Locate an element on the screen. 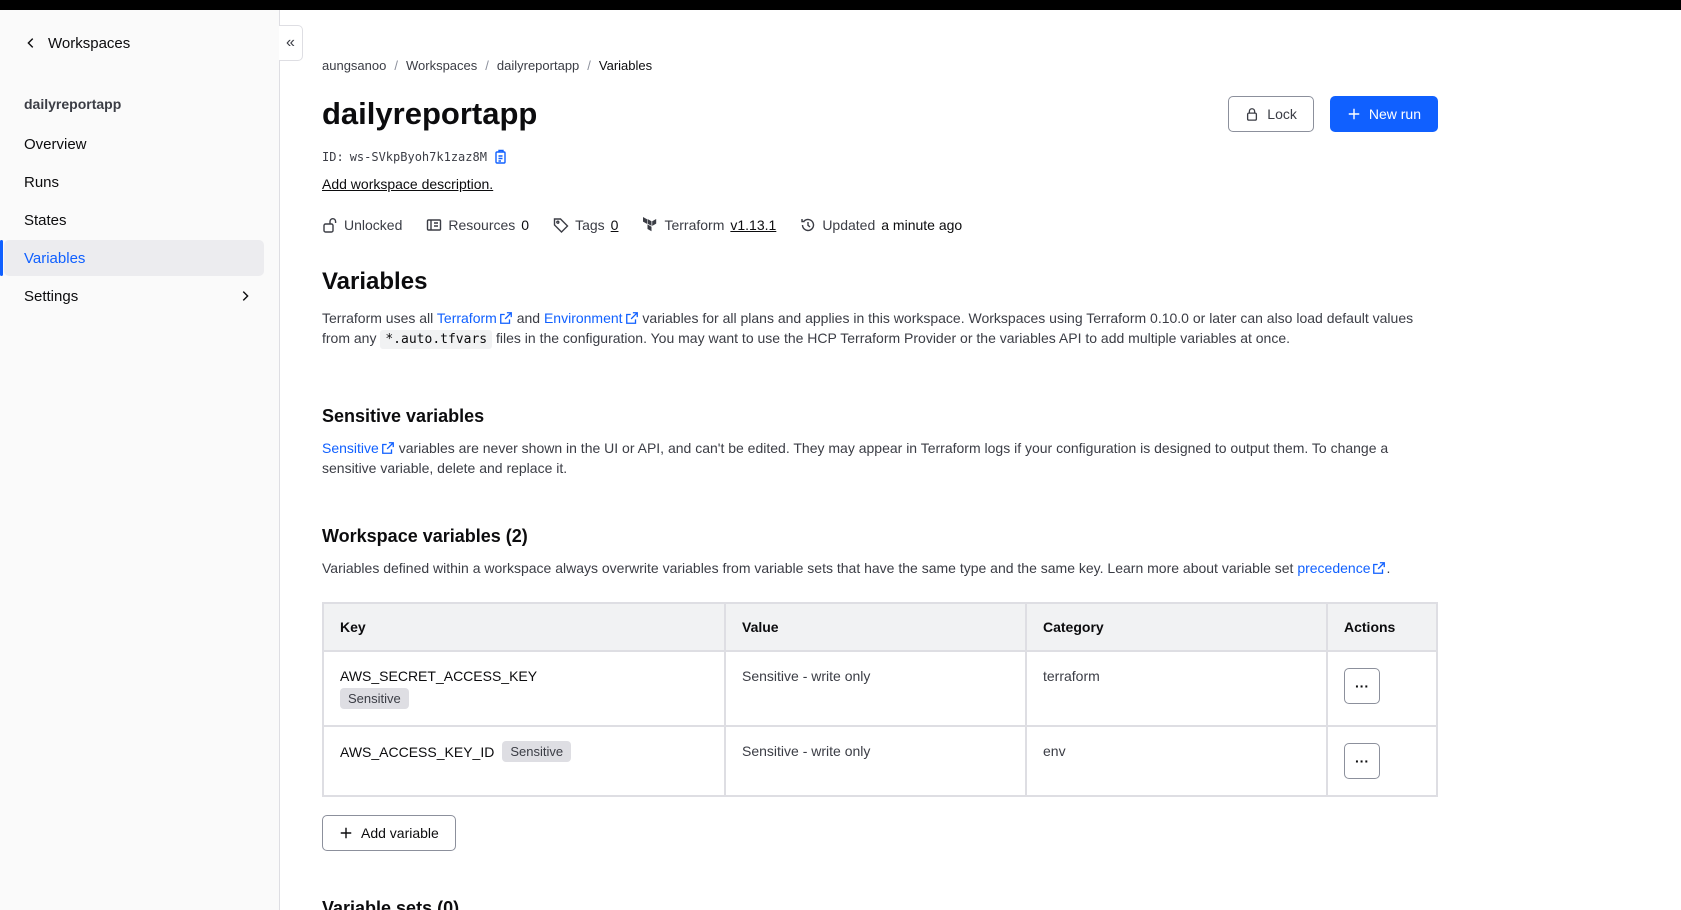 Image resolution: width=1681 pixels, height=910 pixels. environment-variables-link: Environment is located at coordinates (591, 318).